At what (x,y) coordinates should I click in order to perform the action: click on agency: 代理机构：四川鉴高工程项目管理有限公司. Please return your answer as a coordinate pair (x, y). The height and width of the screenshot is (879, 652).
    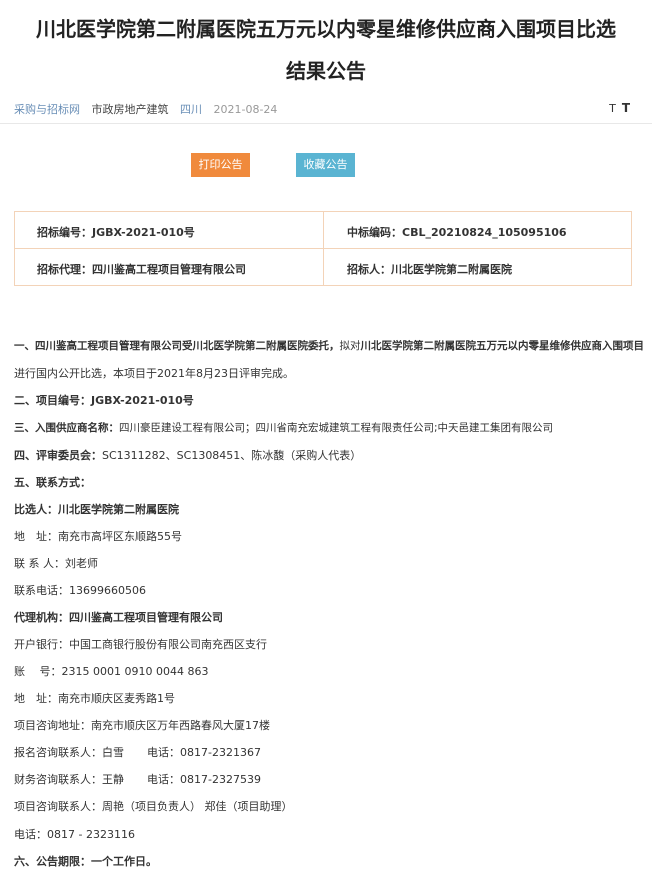
    Looking at the image, I should click on (118, 617).